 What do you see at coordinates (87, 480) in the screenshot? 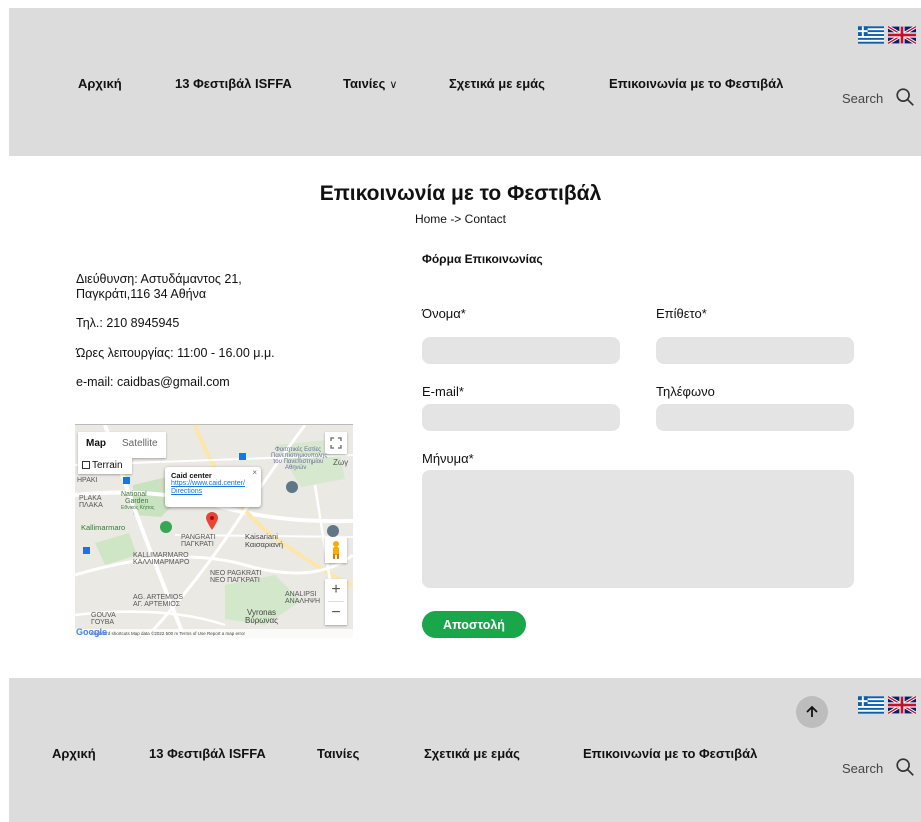
I see `map-label-hpaki: ΗΡΑΚΙ` at bounding box center [87, 480].